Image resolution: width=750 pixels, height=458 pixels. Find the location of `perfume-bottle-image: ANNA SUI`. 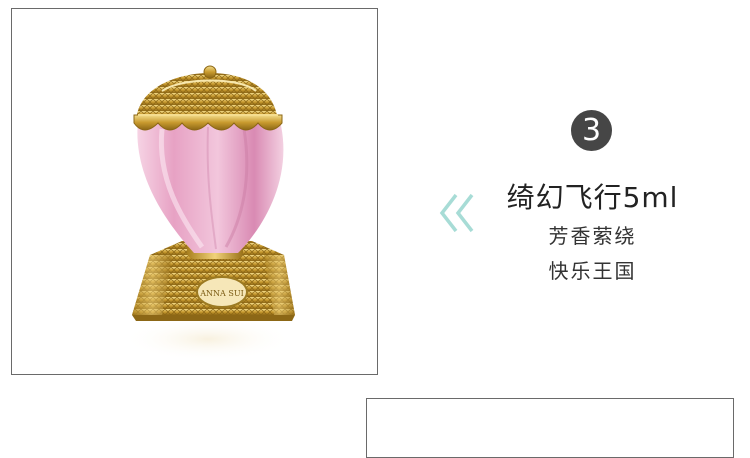

perfume-bottle-image: ANNA SUI is located at coordinates (209, 213).